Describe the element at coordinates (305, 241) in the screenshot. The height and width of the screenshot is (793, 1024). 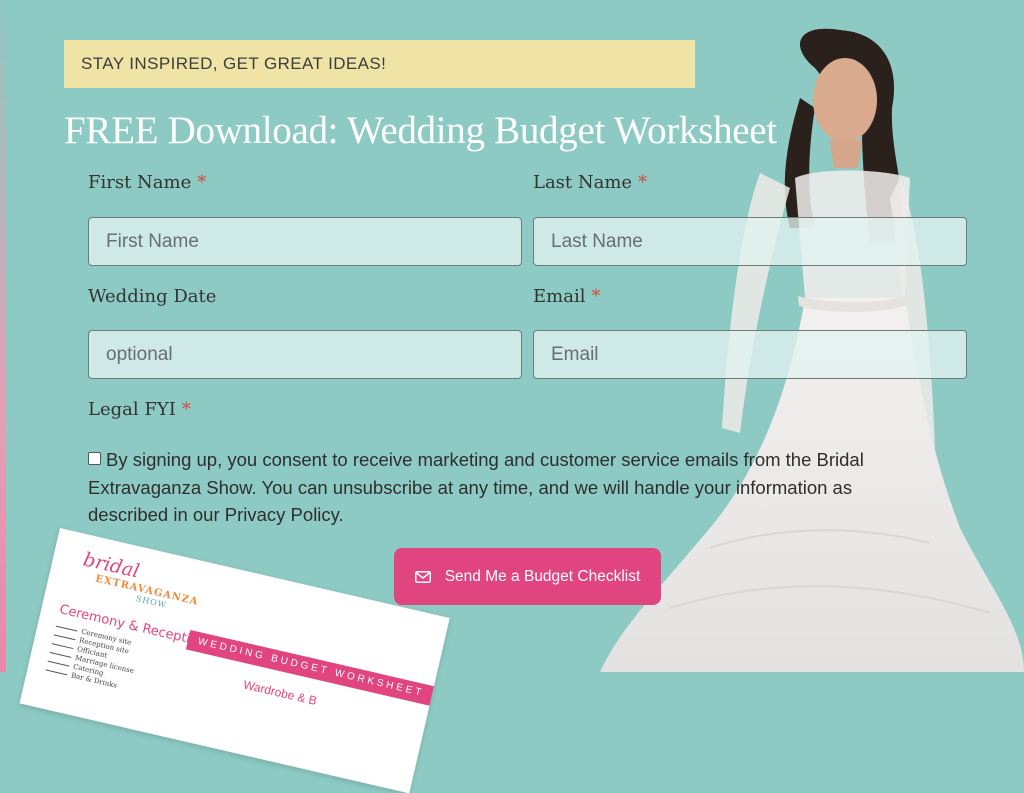
I see `first-name-input` at that location.